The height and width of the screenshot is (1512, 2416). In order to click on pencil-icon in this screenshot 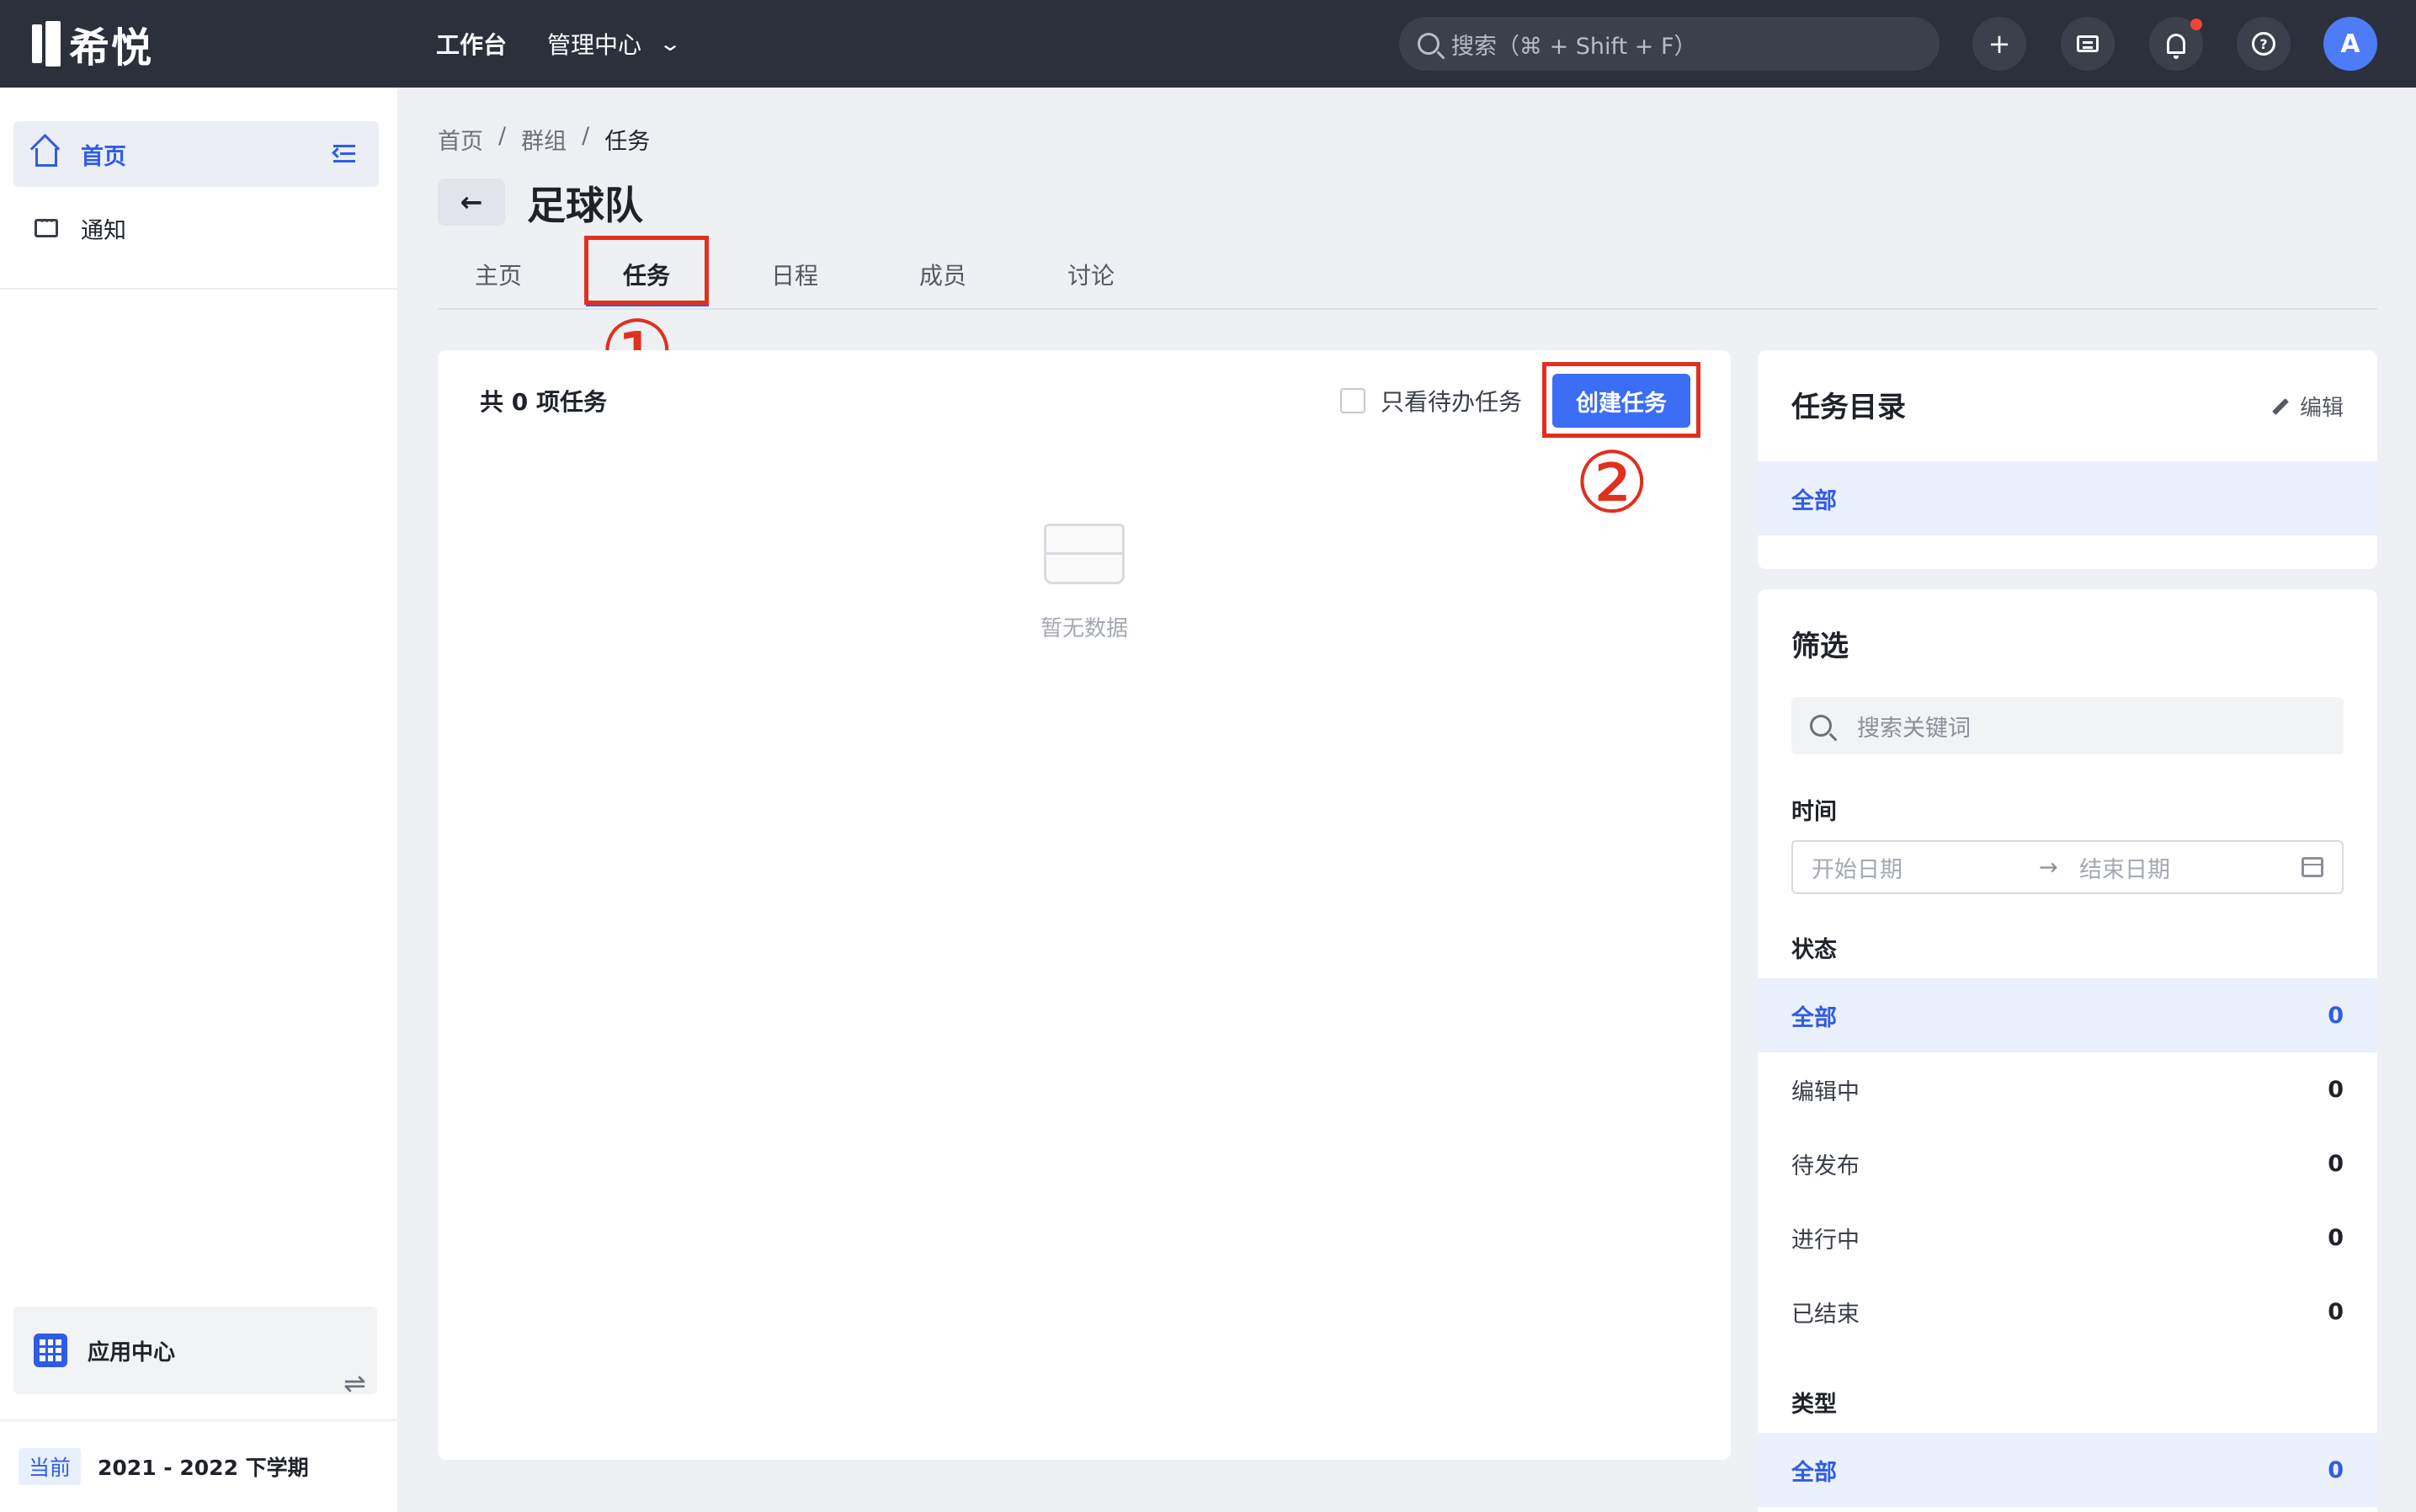, I will do `click(2280, 406)`.